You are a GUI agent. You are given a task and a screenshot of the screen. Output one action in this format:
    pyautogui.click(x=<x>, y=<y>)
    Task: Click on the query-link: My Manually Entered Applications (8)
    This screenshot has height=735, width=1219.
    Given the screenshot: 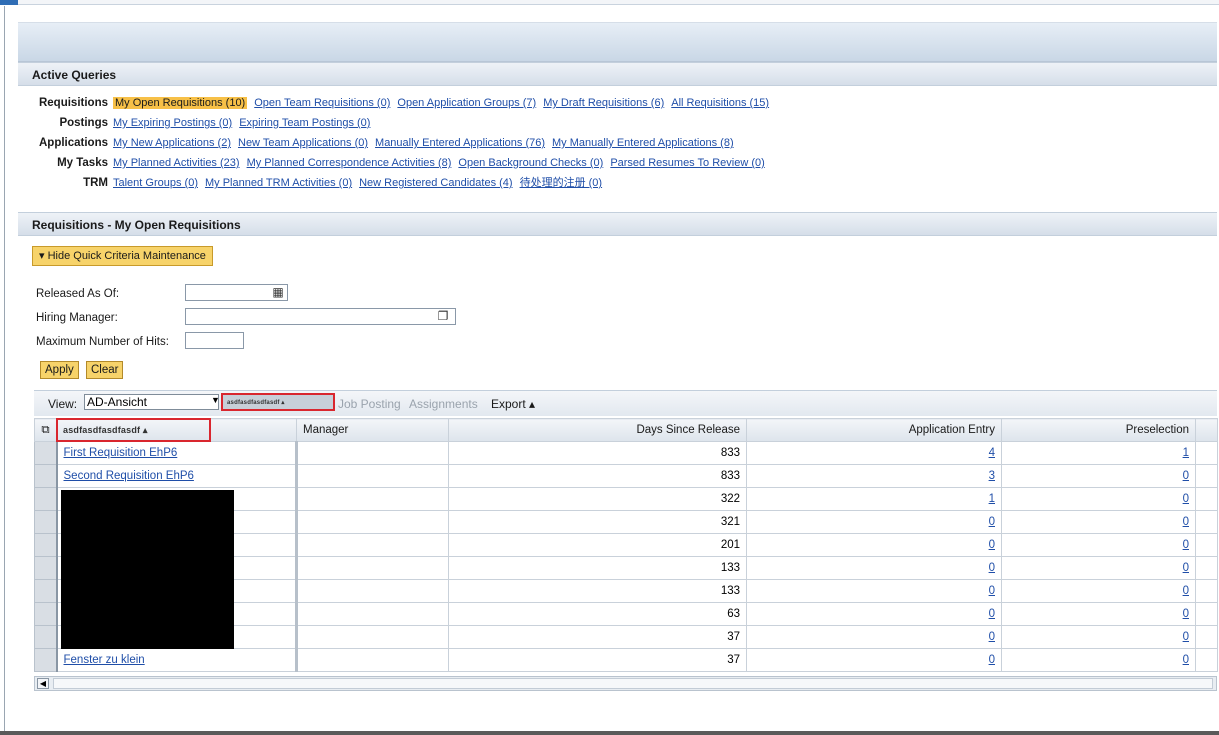 What is the action you would take?
    pyautogui.click(x=643, y=143)
    